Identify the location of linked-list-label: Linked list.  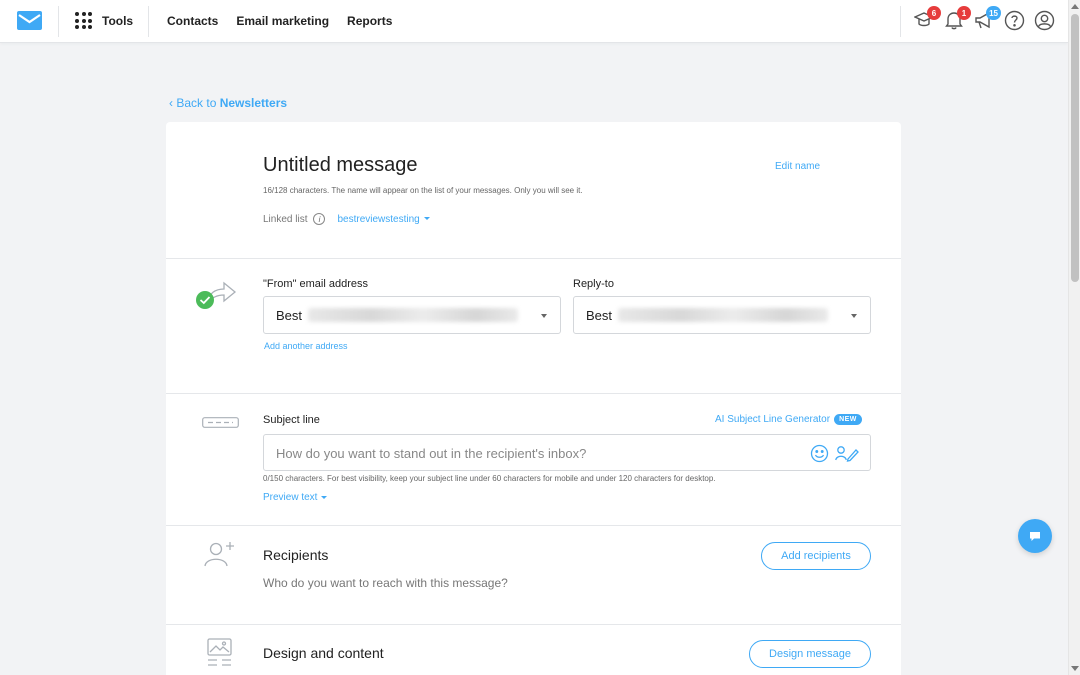
(285, 219).